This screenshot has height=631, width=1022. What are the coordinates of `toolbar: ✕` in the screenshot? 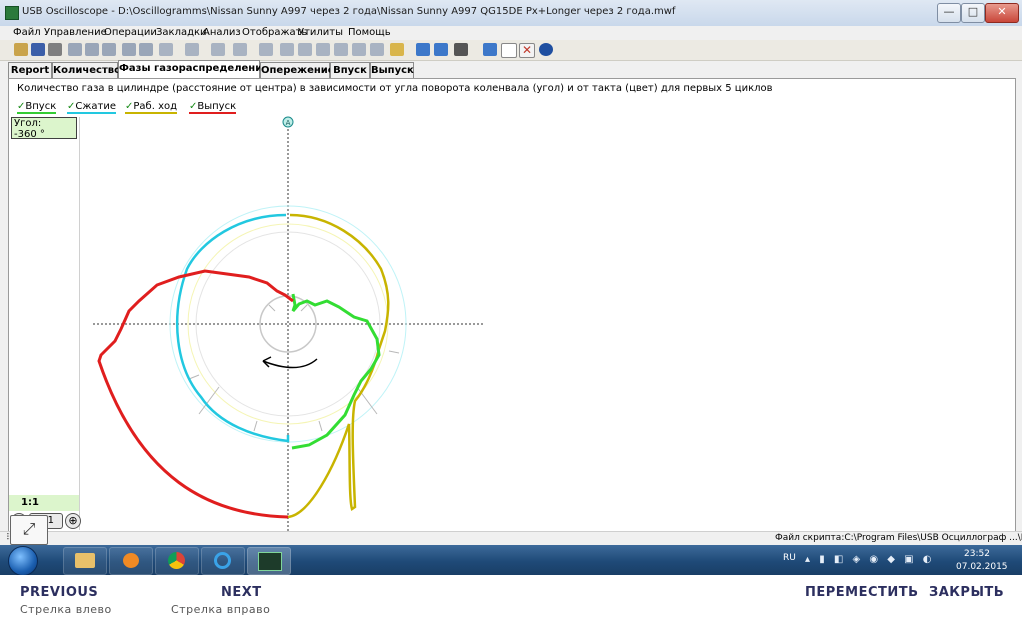 It's located at (511, 50).